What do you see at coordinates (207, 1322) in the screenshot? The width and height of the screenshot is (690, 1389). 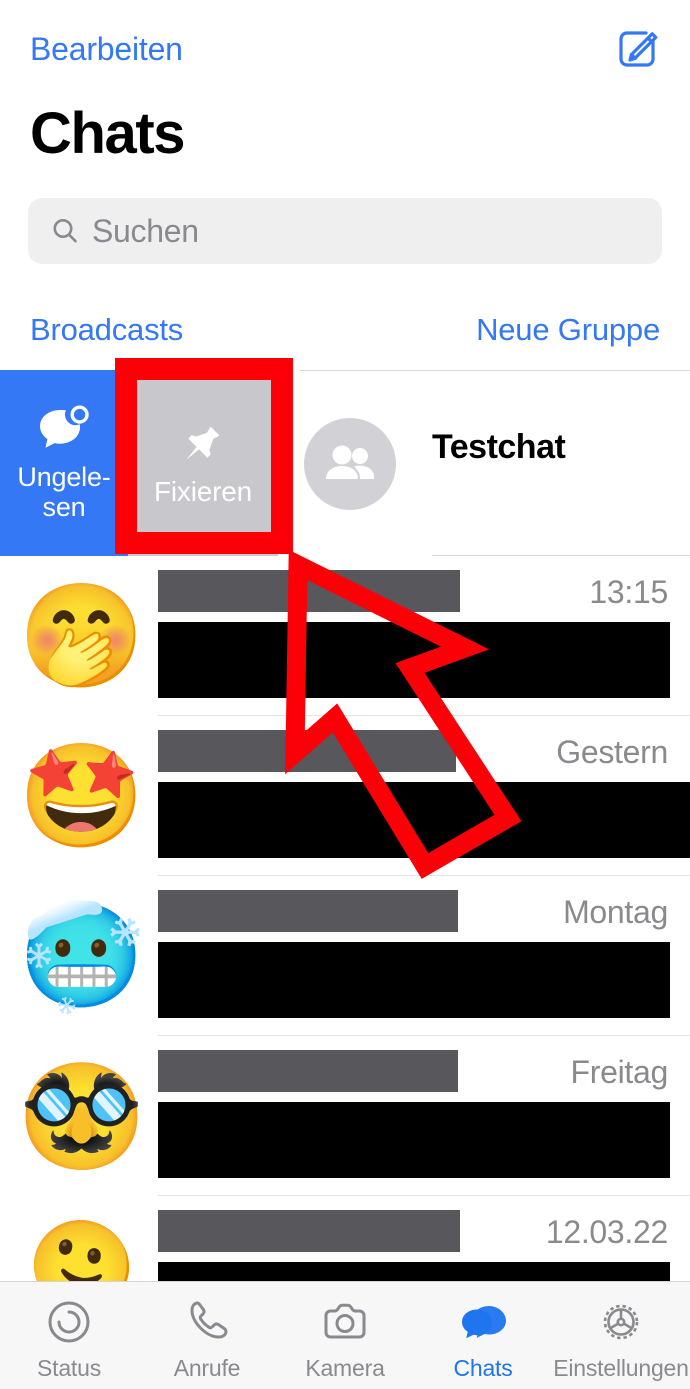 I see `phone-icon` at bounding box center [207, 1322].